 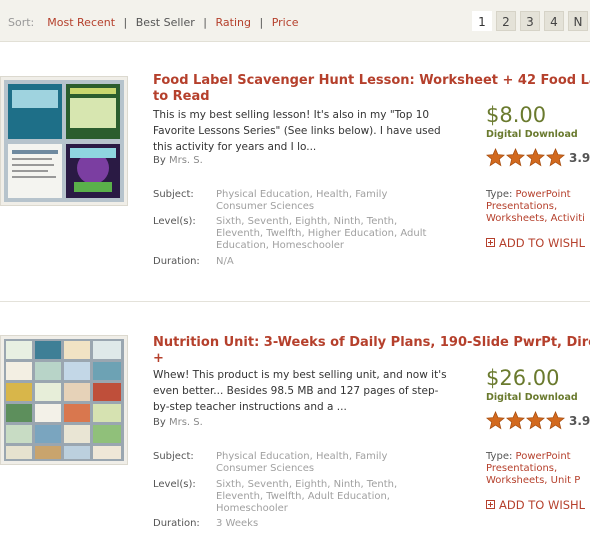 What do you see at coordinates (165, 22) in the screenshot?
I see `sort-best-seller: Best Seller` at bounding box center [165, 22].